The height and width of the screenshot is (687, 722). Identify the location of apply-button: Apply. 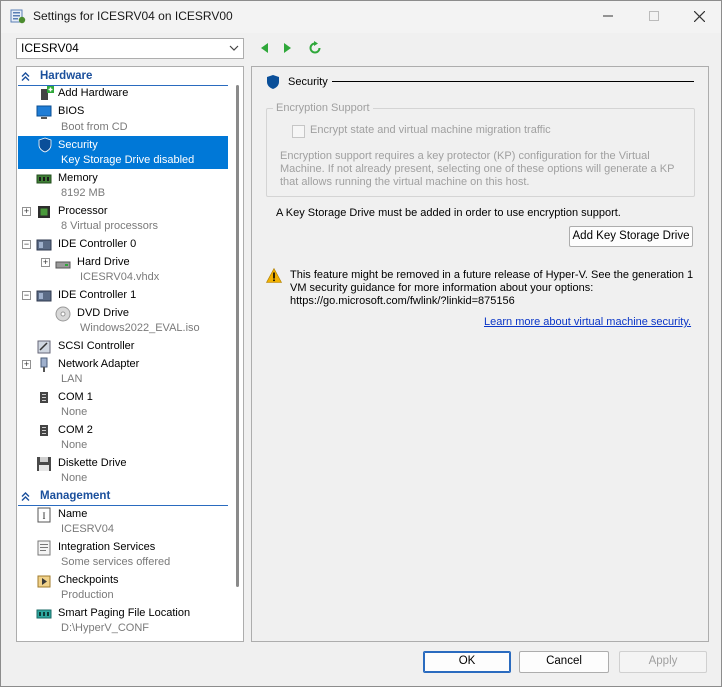
(663, 662).